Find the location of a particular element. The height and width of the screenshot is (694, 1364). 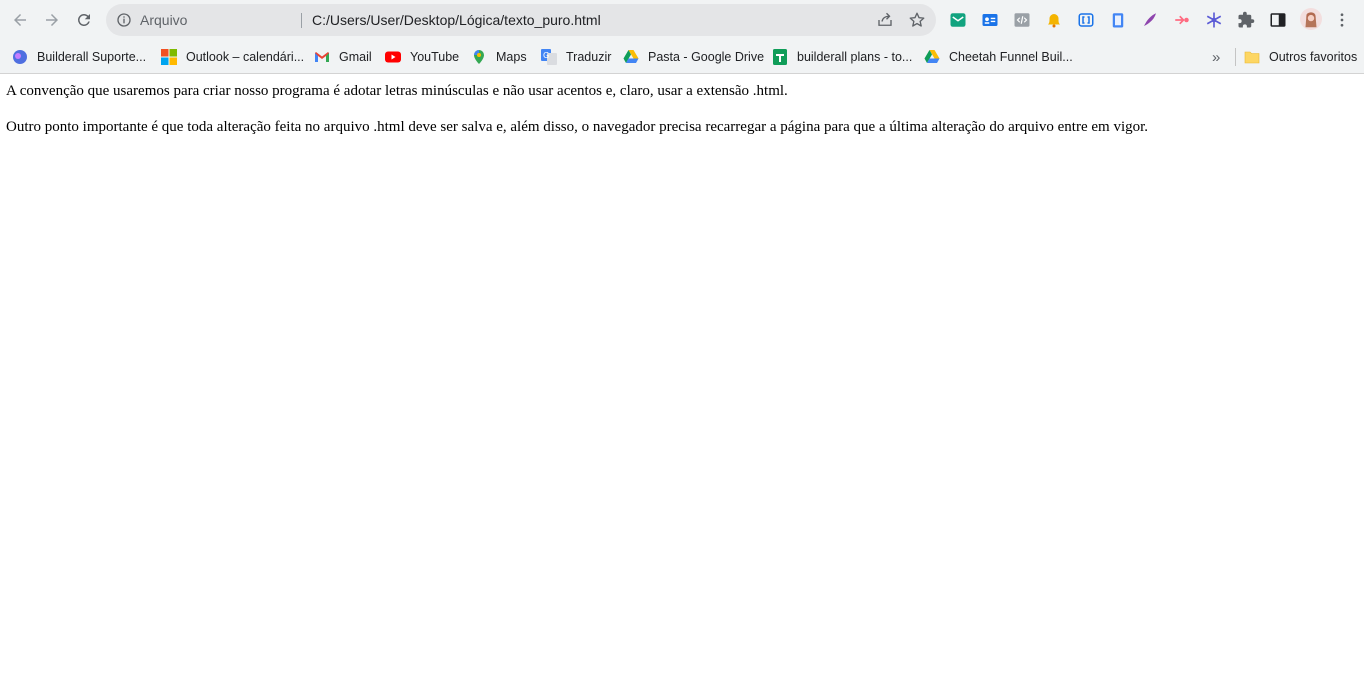

bookmark-maps: Maps is located at coordinates (499, 57).